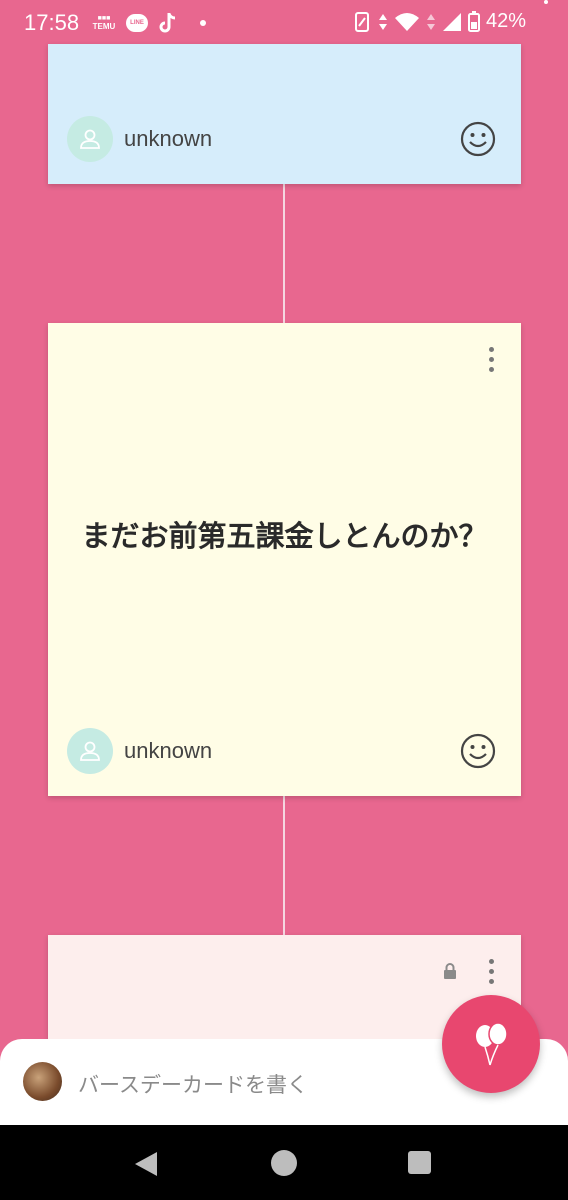 The image size is (568, 1200). I want to click on signal-arrows-icon, so click(430, 21).